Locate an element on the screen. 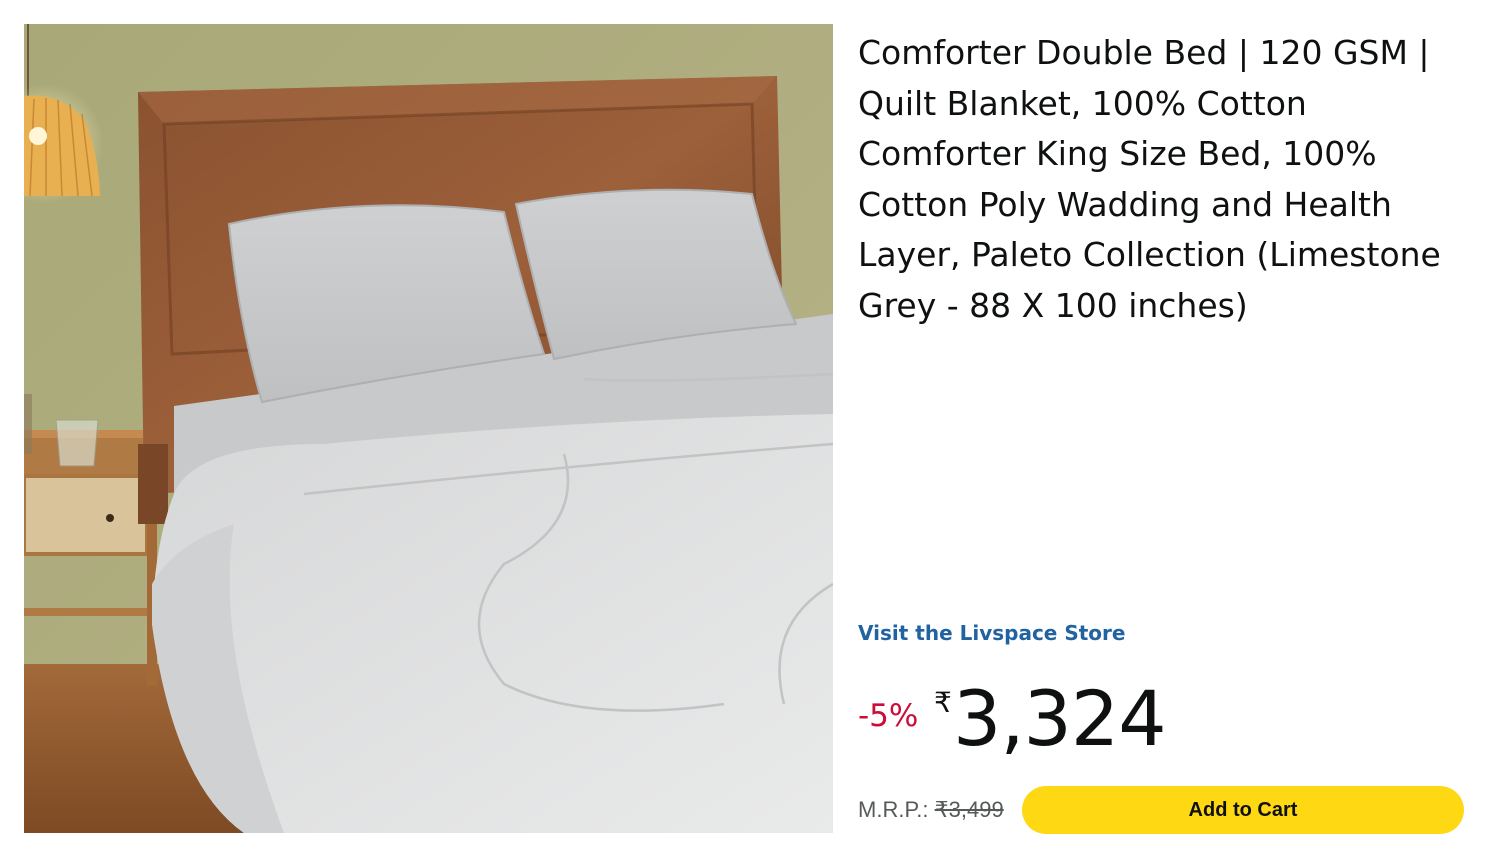 The width and height of the screenshot is (1488, 858). mrp: M.R.P.: ₹3,499 is located at coordinates (931, 810).